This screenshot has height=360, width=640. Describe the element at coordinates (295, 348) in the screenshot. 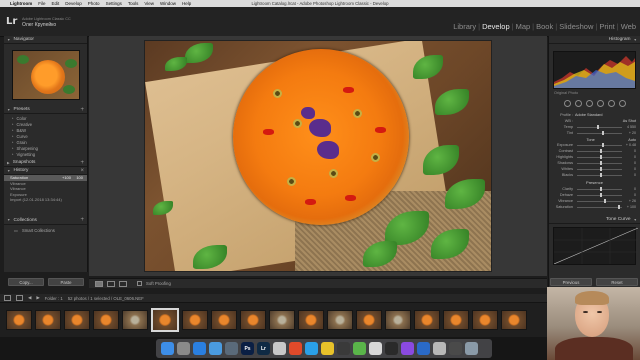

I see `chrome-icon` at that location.